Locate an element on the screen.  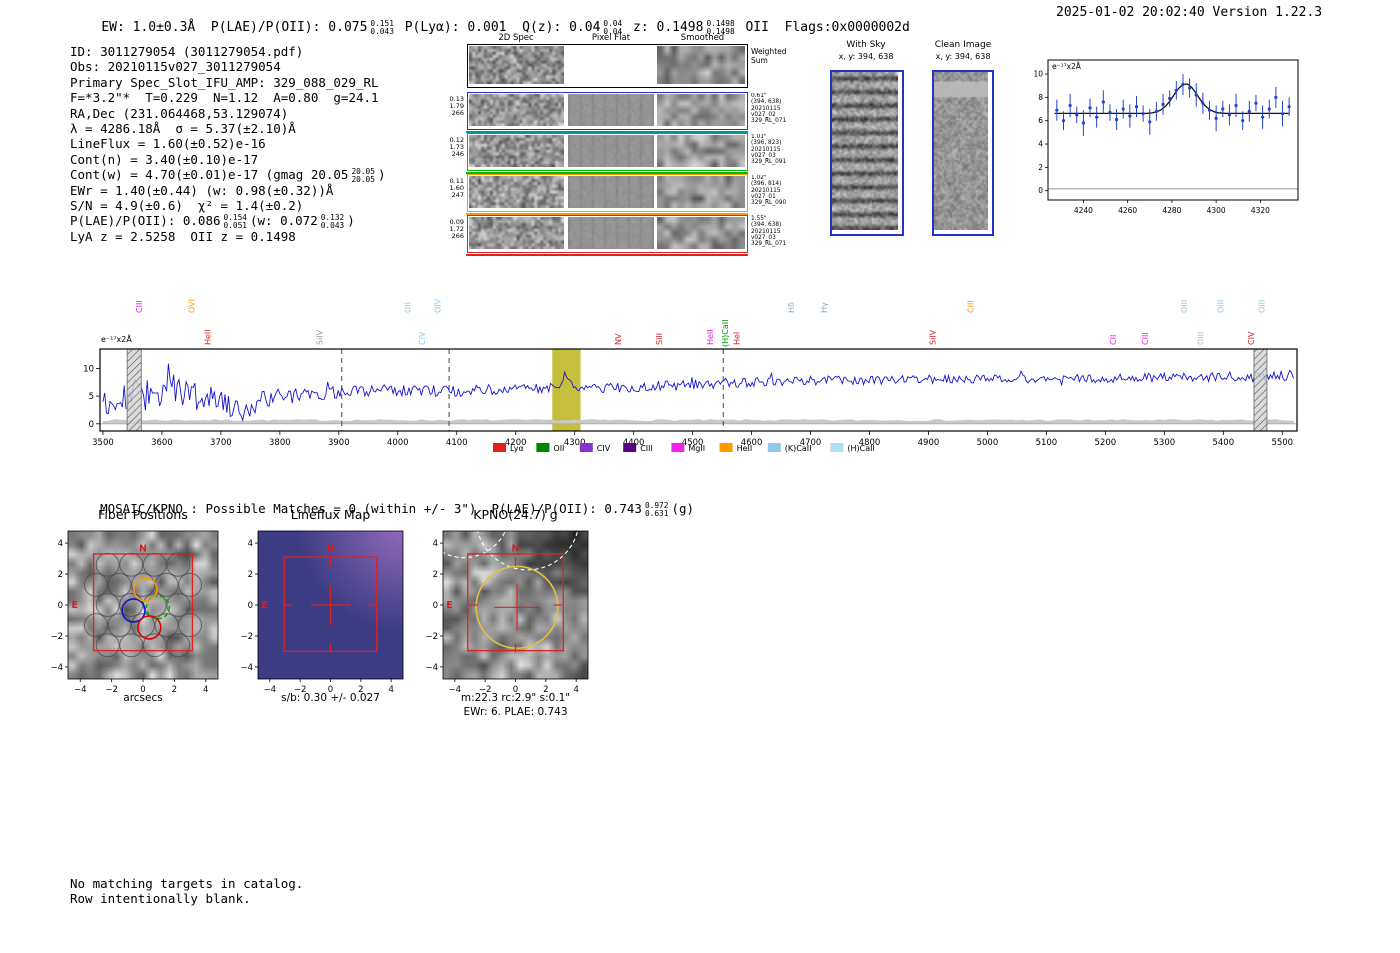
svg-text: 5300 is located at coordinates (1165, 443).